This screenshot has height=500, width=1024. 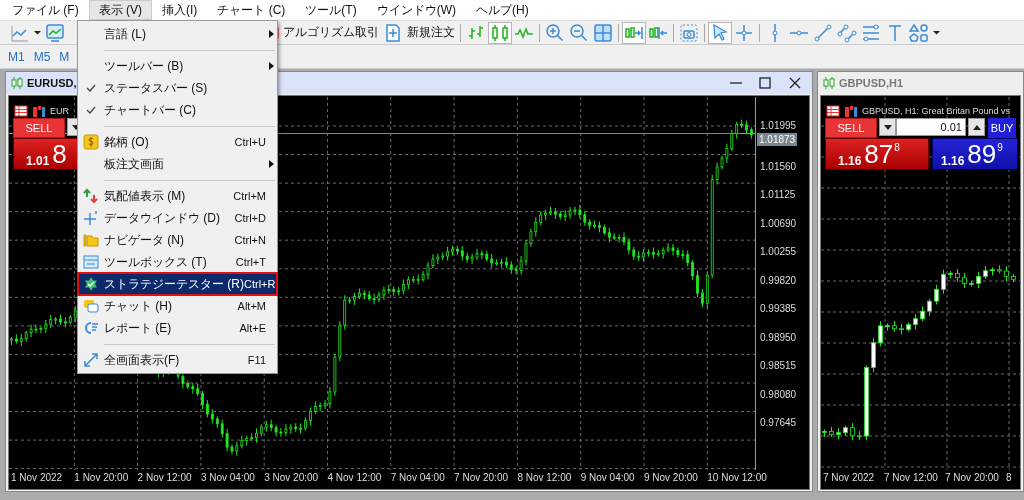 What do you see at coordinates (292, 477) in the screenshot?
I see `time-label: 3 Nov 20:00` at bounding box center [292, 477].